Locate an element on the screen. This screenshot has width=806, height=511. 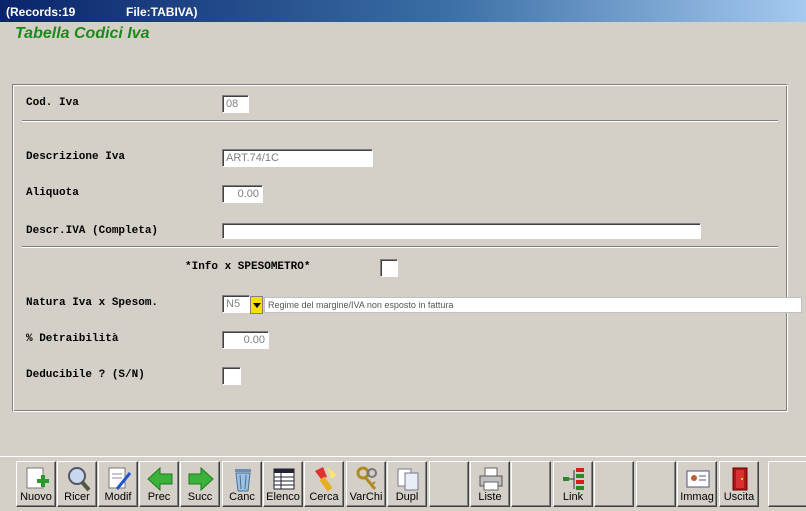
natura-iva-field: N5 is located at coordinates (236, 304).